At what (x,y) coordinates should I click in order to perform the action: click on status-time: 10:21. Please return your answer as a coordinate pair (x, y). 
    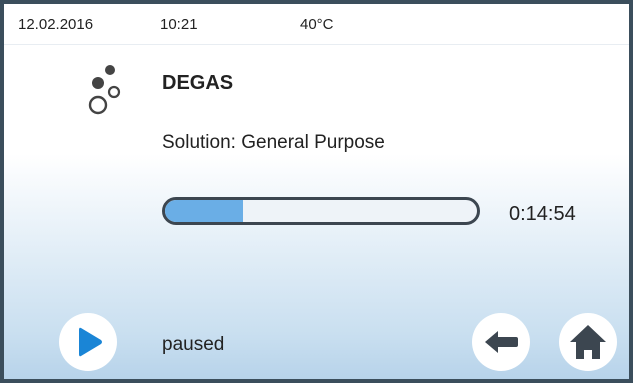
    Looking at the image, I should click on (179, 24).